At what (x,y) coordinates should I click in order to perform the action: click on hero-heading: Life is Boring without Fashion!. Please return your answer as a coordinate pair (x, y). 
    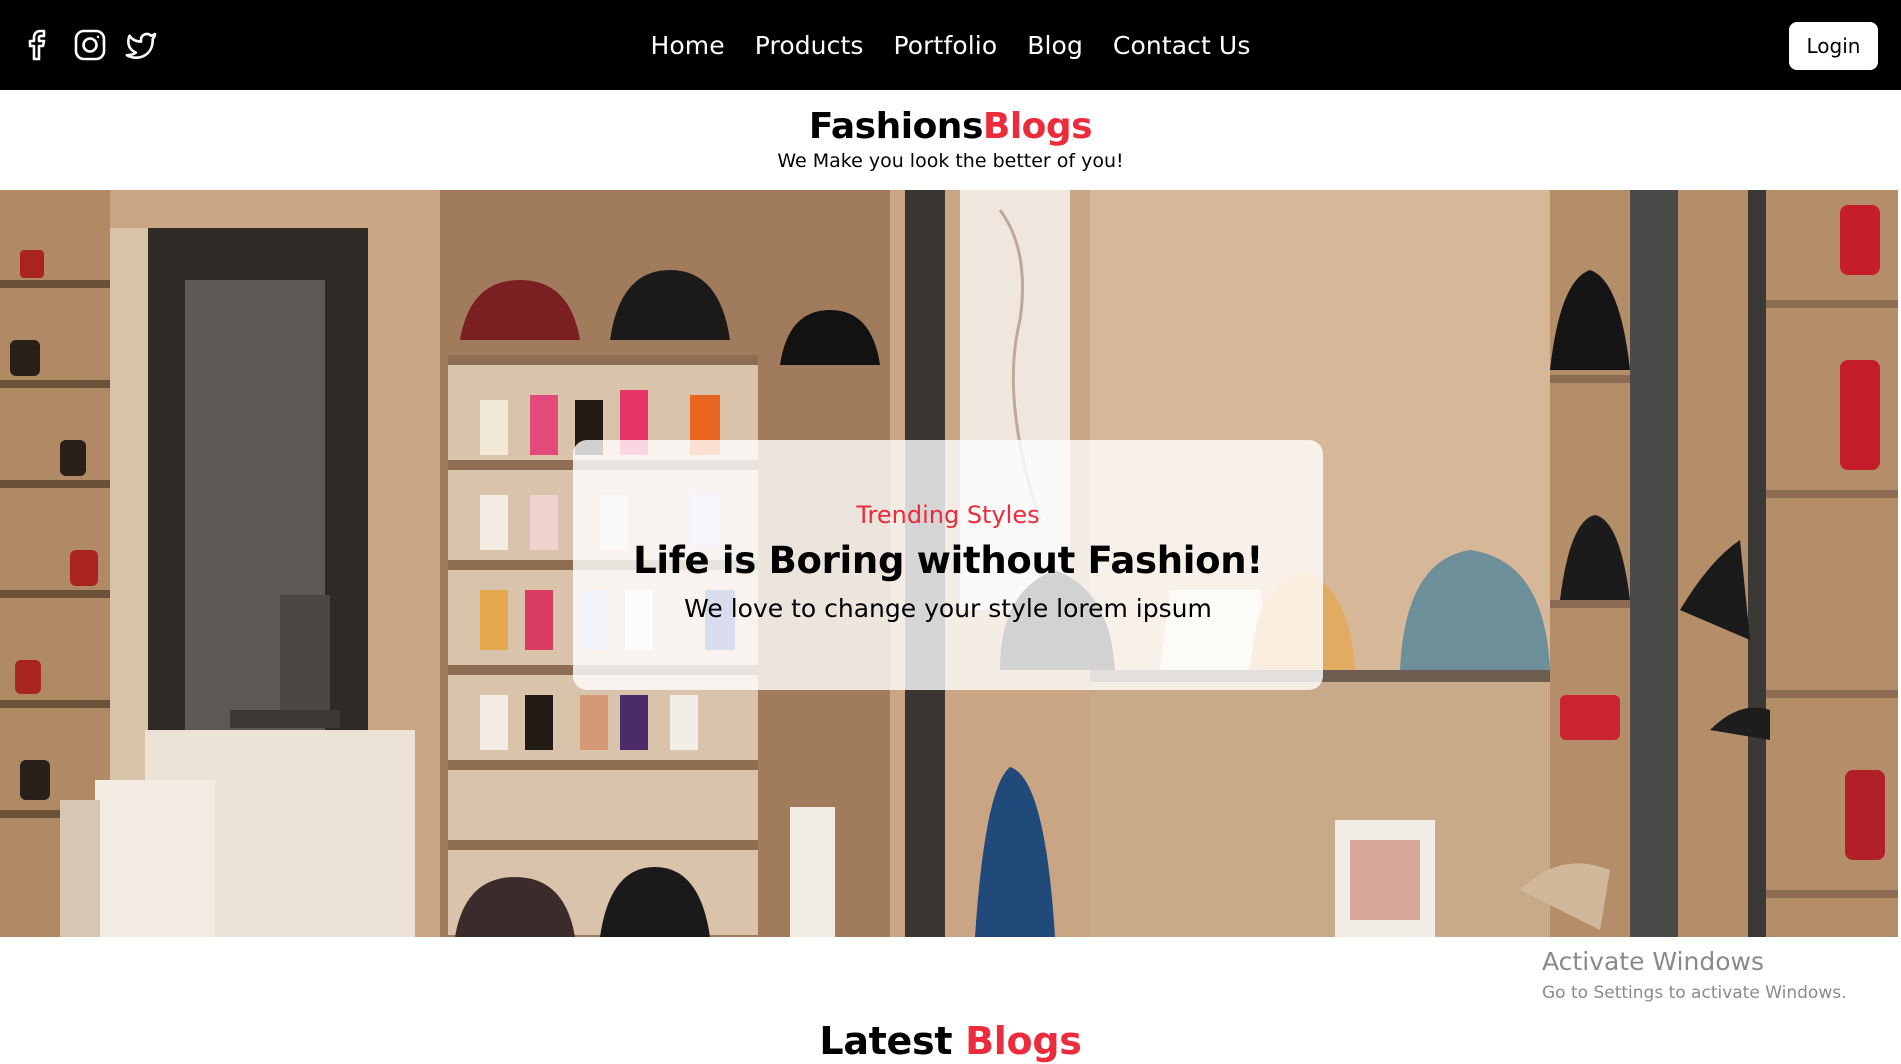
    Looking at the image, I should click on (948, 560).